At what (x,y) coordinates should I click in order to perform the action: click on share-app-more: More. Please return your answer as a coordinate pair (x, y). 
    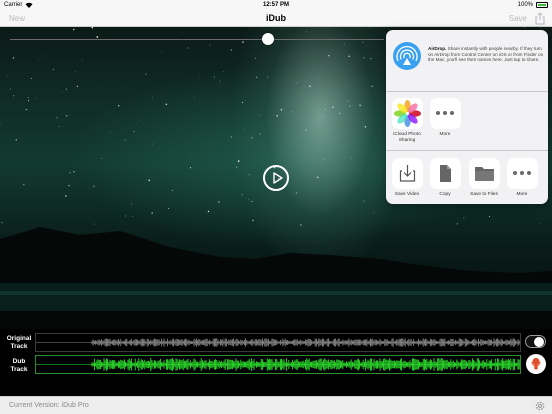
    Looking at the image, I should click on (445, 118).